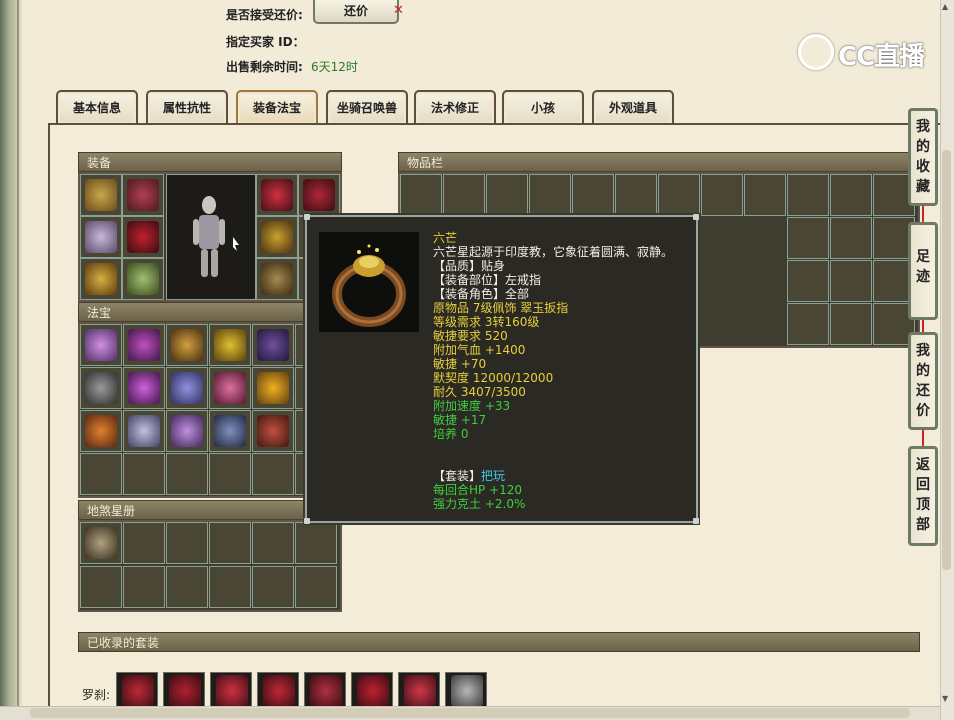  What do you see at coordinates (472, 406) in the screenshot?
I see `tooltip-add-speed: 附加速度 +33` at bounding box center [472, 406].